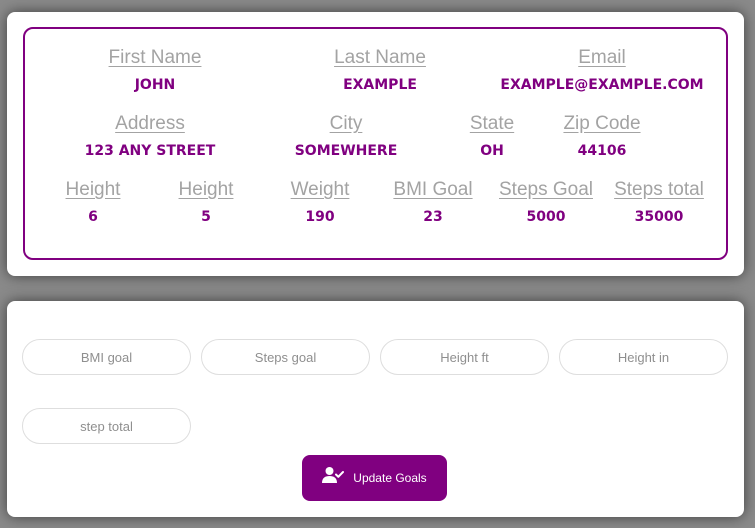  I want to click on weight-value: 190, so click(320, 217).